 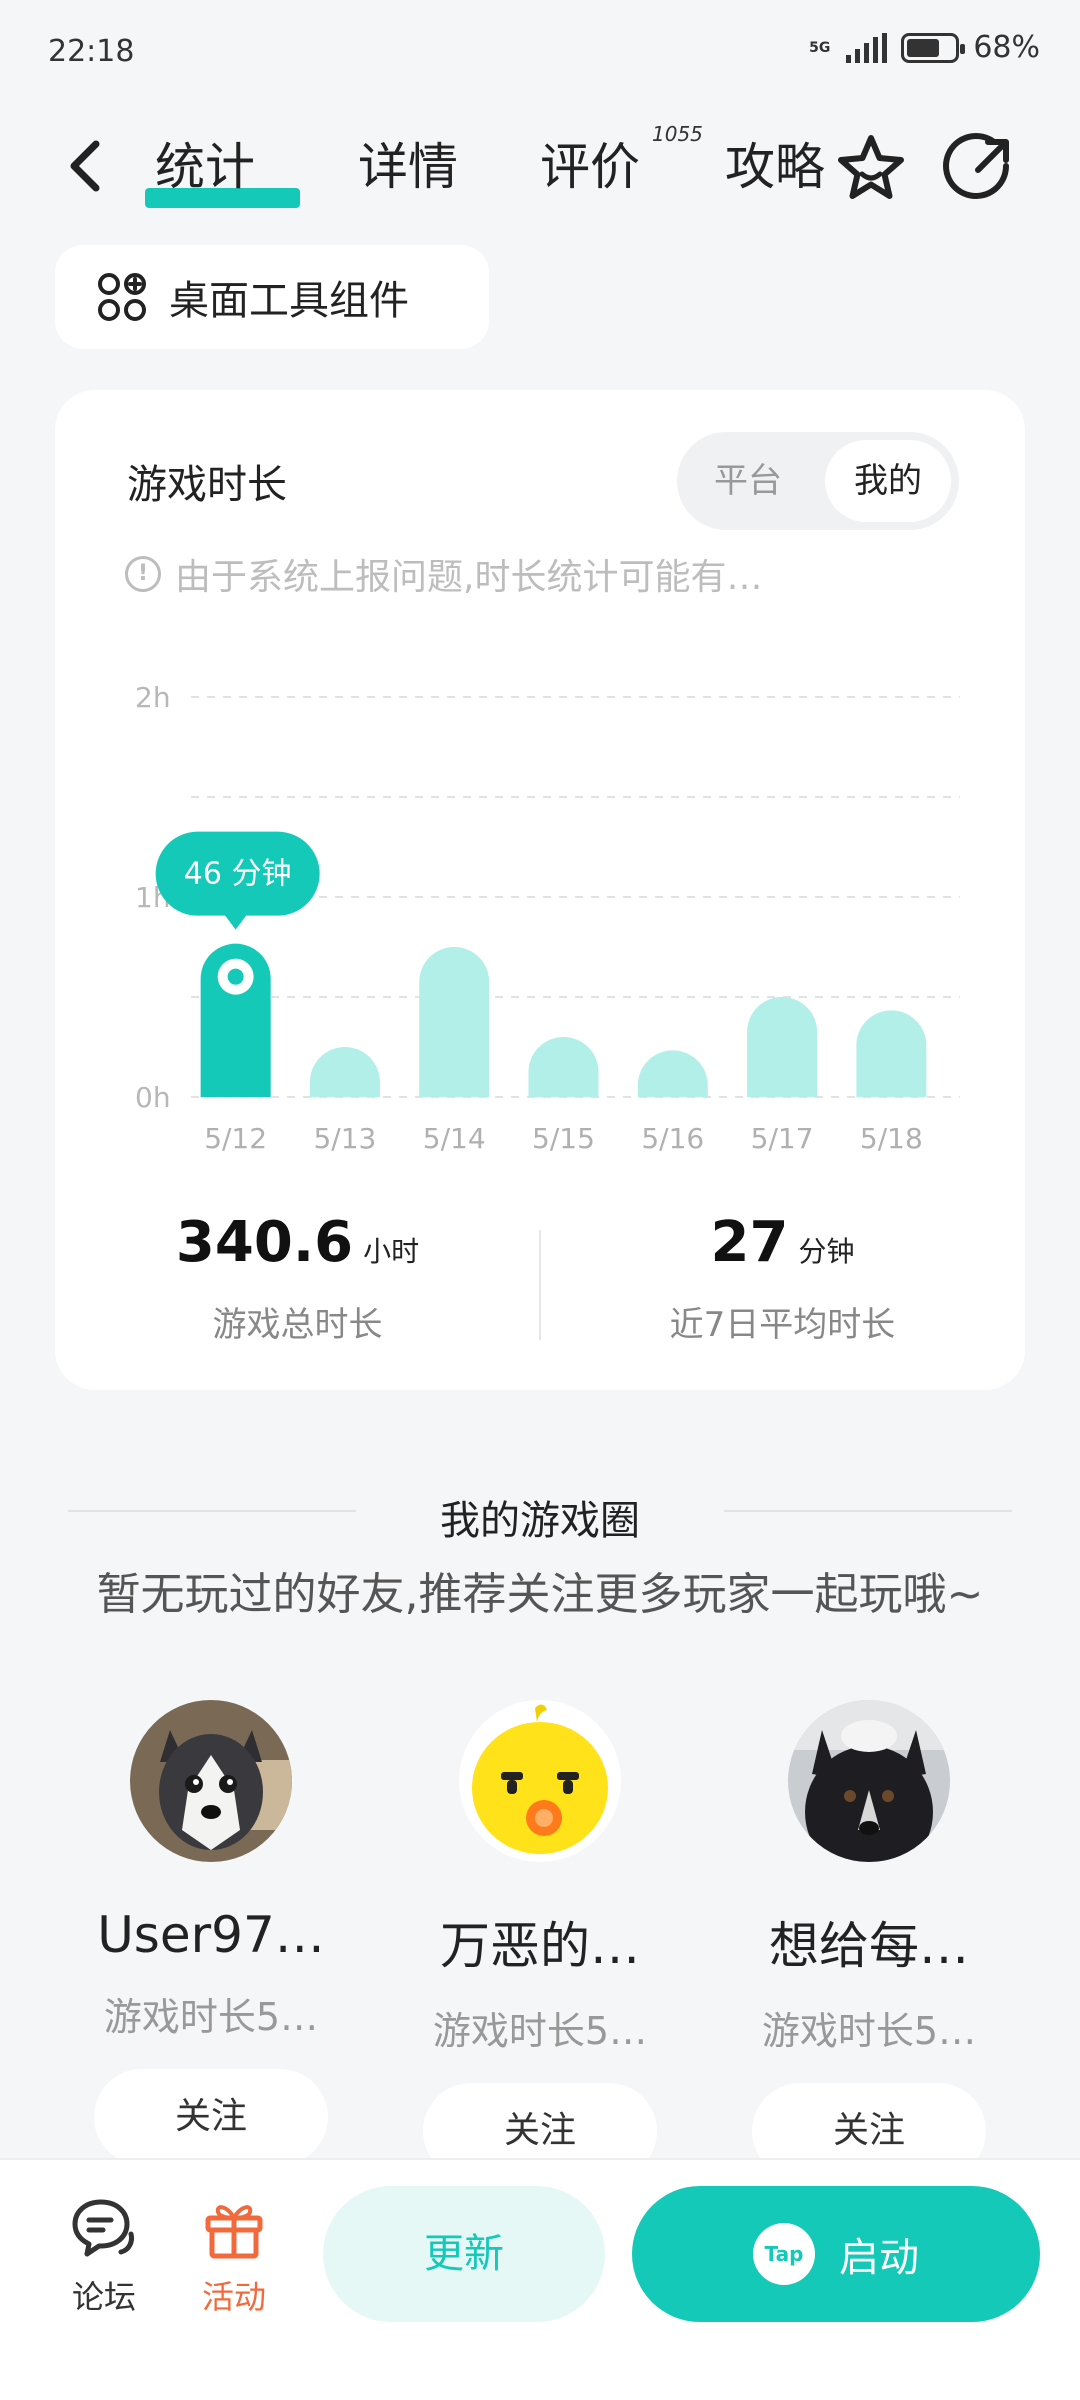 I want to click on x-tick-label: 5/14, so click(x=454, y=1138).